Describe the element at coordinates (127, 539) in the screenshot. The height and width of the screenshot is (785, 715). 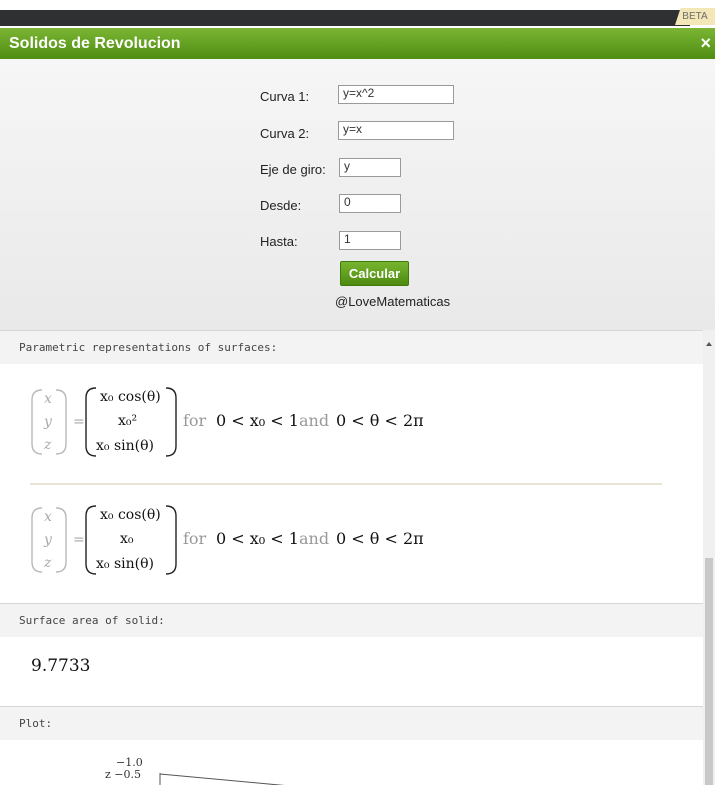
I see `param-2-row-2: x₀` at that location.